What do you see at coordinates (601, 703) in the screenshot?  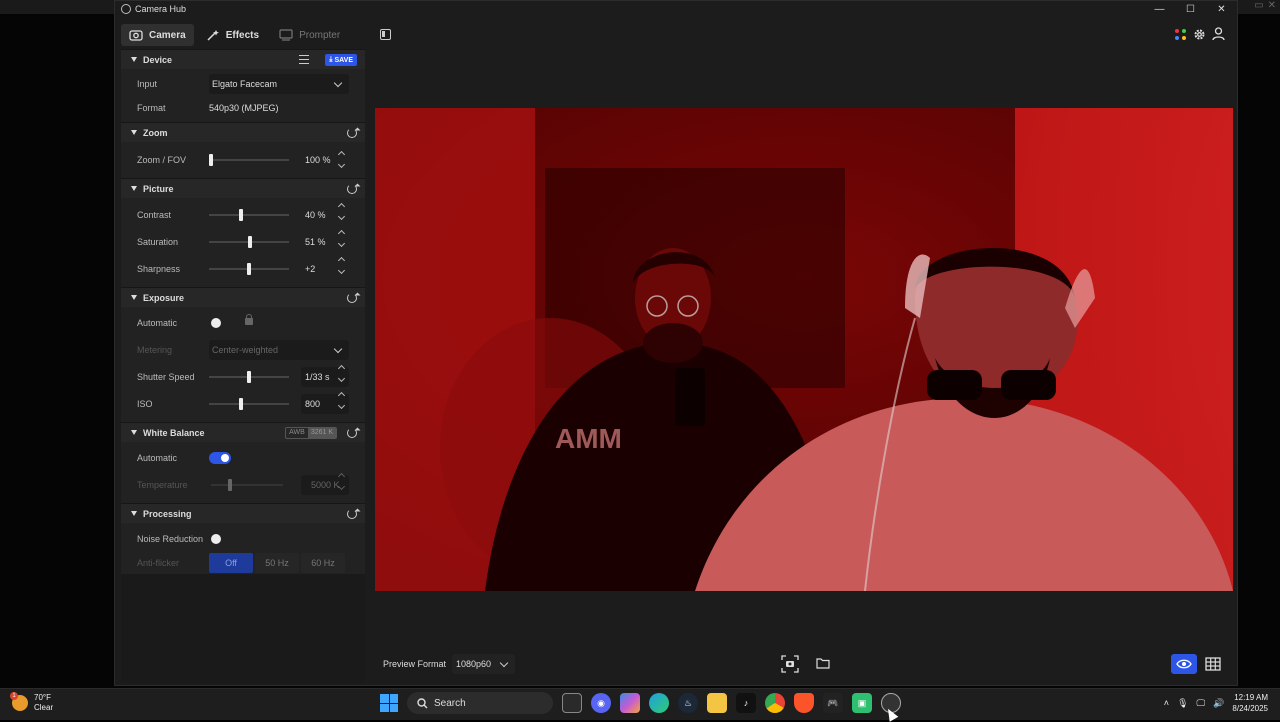 I see `discord-icon: ◉` at bounding box center [601, 703].